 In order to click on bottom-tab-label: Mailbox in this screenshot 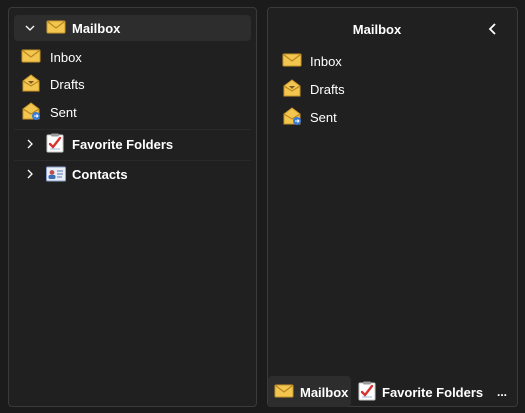, I will do `click(324, 392)`.